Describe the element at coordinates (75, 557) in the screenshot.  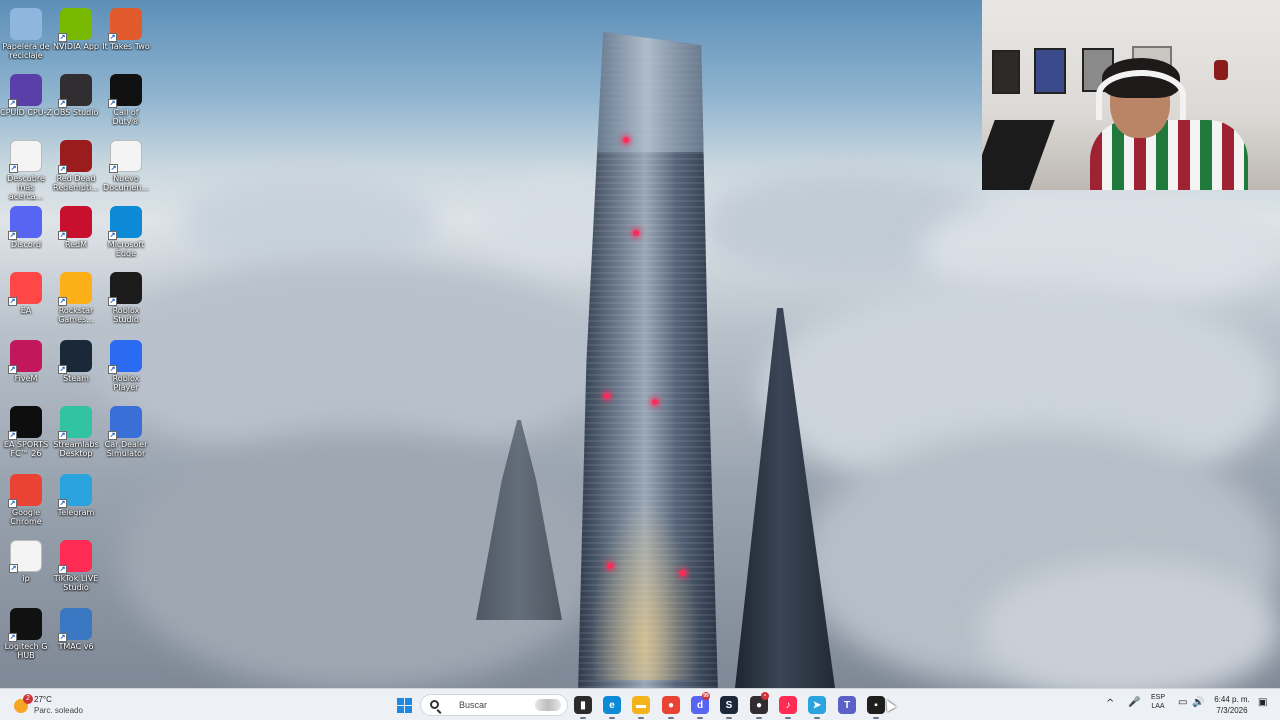
I see `tiktok-icon: ↗` at that location.